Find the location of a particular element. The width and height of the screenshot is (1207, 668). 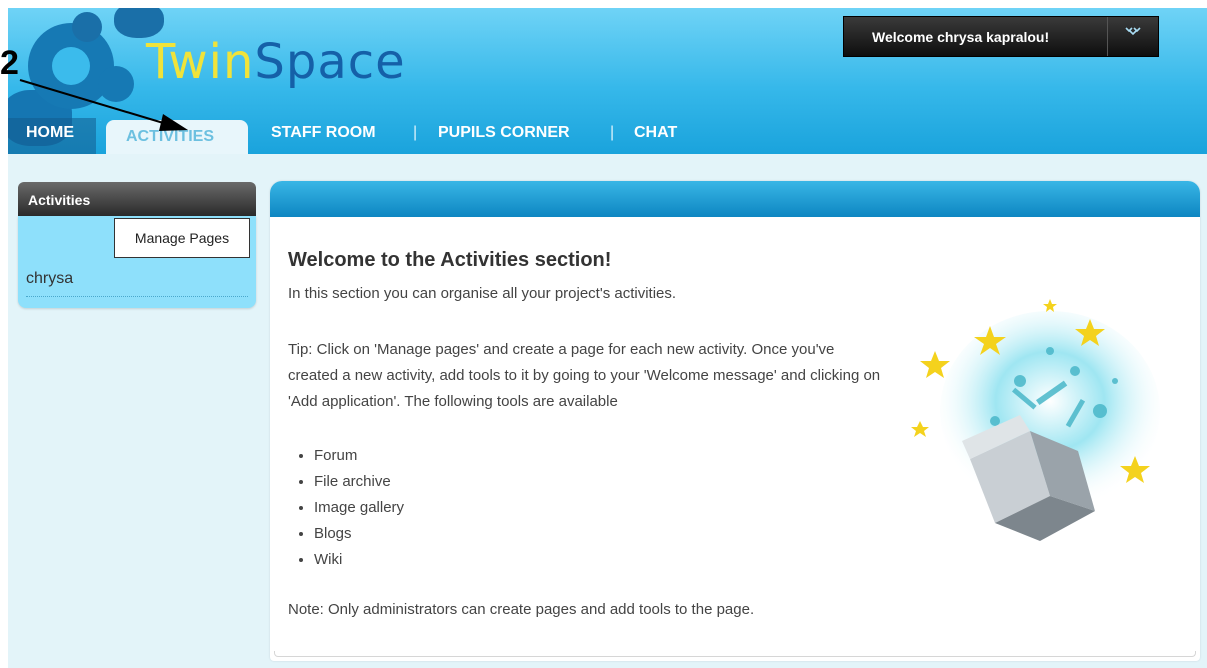

toolbox-illustration-icon is located at coordinates (1035, 420).